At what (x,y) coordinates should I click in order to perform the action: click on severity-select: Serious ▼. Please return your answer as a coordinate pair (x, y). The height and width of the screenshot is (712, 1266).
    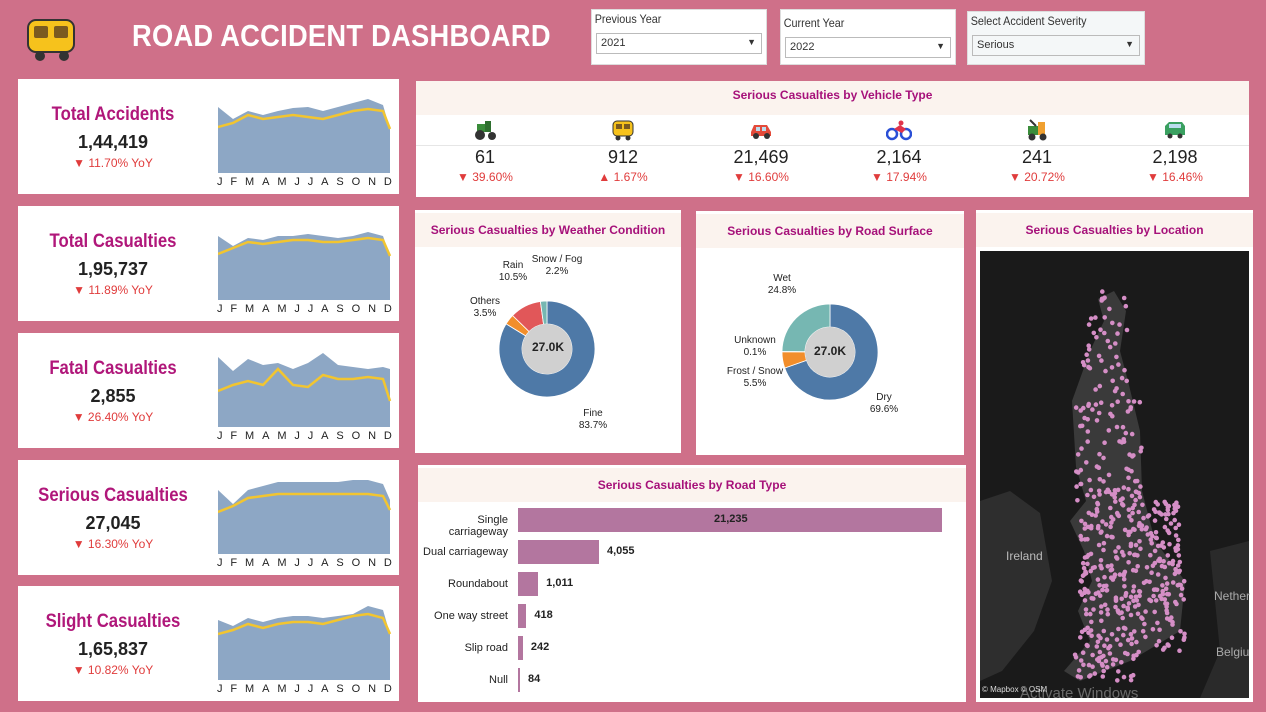
    Looking at the image, I should click on (1056, 45).